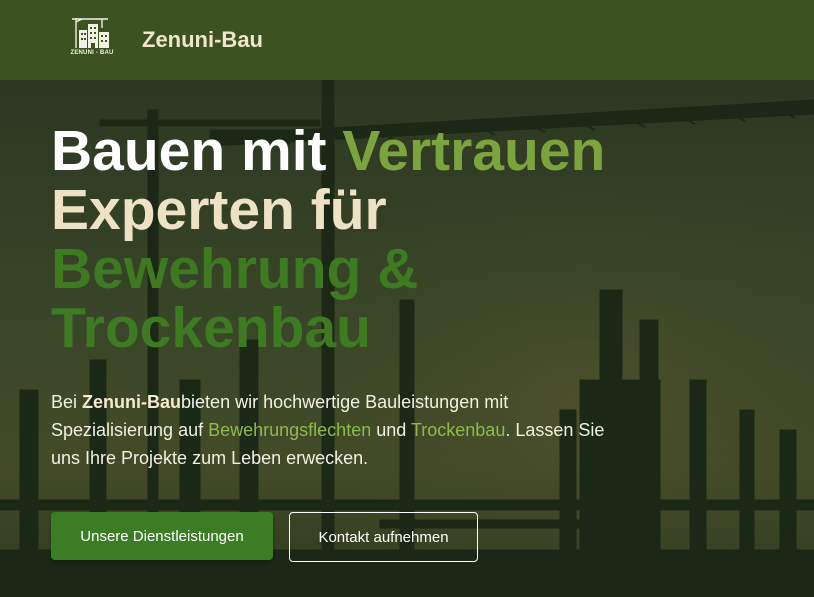  Describe the element at coordinates (202, 40) in the screenshot. I see `brand-name: Zenuni-Bau` at that location.